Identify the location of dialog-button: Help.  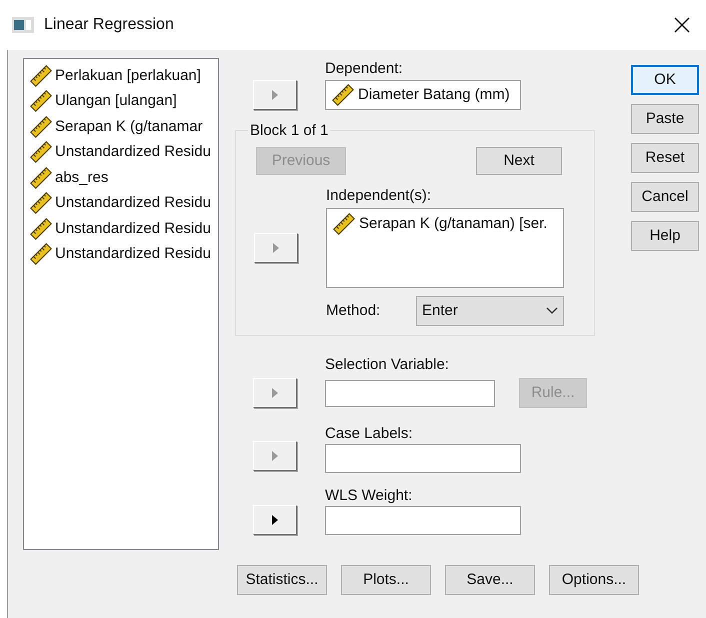
(665, 236).